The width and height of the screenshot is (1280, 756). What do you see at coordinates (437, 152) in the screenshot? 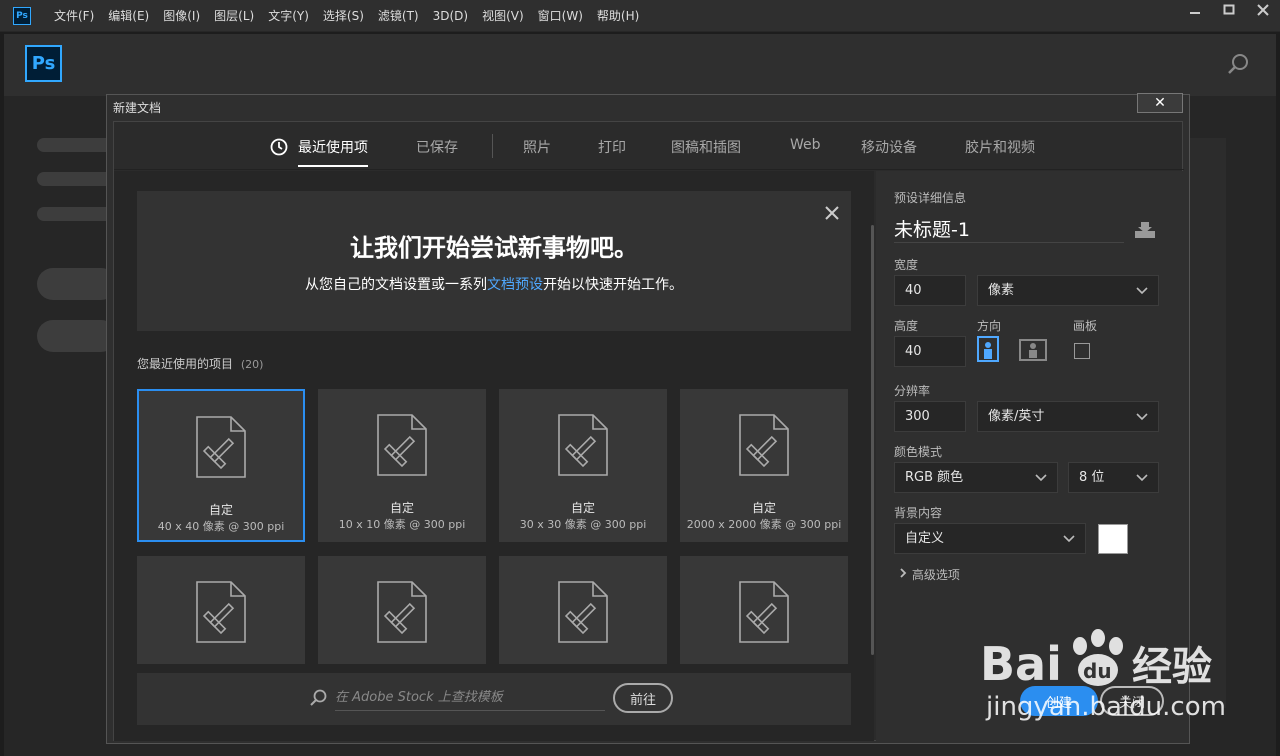
I see `tab-saved: 已保存` at bounding box center [437, 152].